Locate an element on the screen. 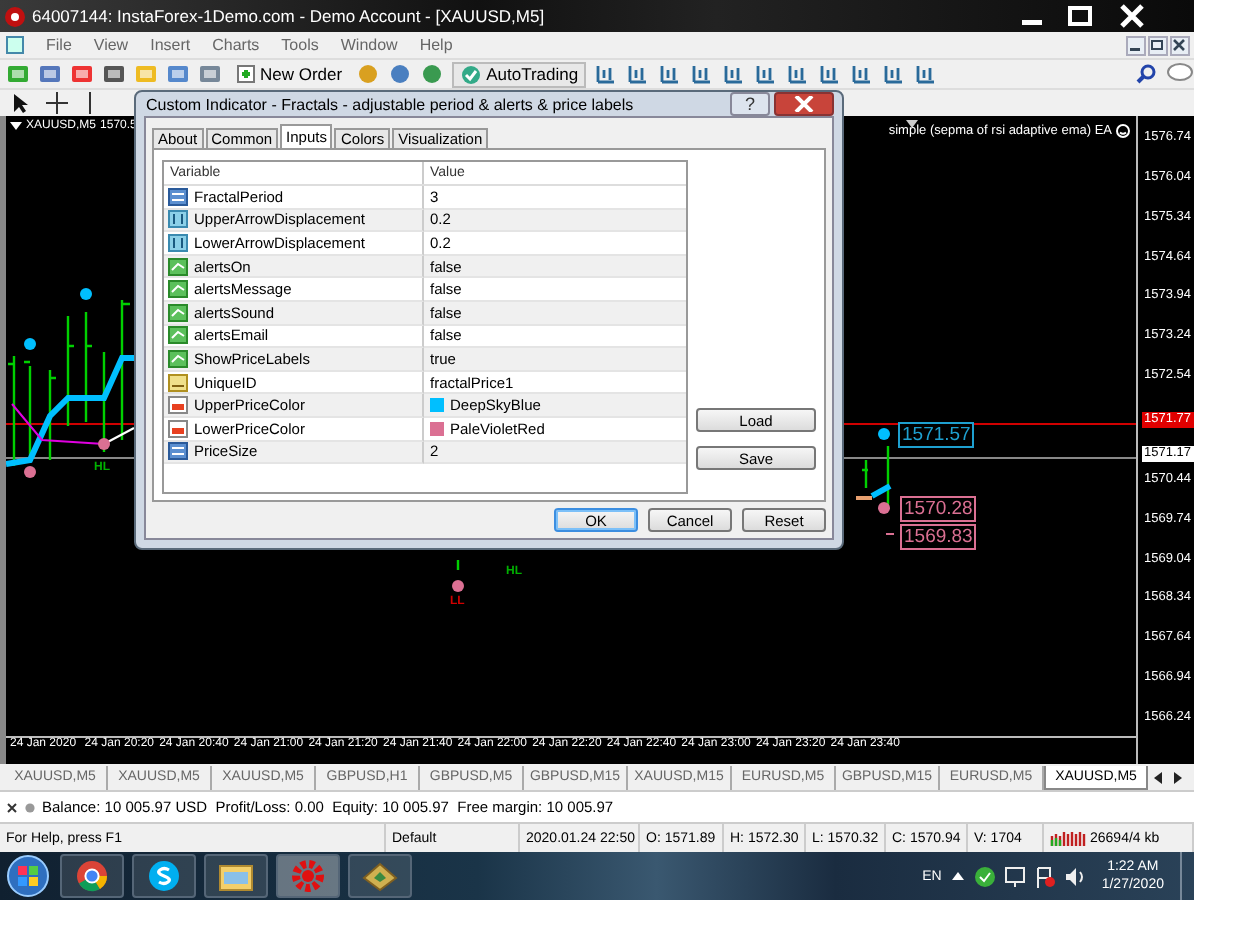 The width and height of the screenshot is (1250, 938). network-icon is located at coordinates (1014, 876).